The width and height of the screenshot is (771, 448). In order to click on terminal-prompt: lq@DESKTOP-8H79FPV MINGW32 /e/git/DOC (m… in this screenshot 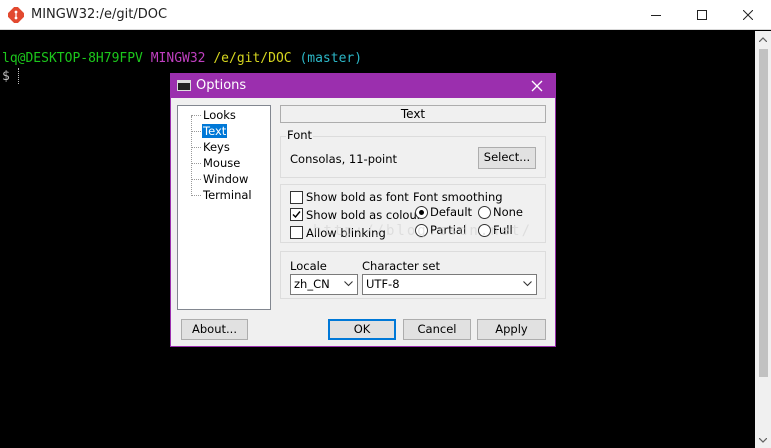, I will do `click(182, 58)`.